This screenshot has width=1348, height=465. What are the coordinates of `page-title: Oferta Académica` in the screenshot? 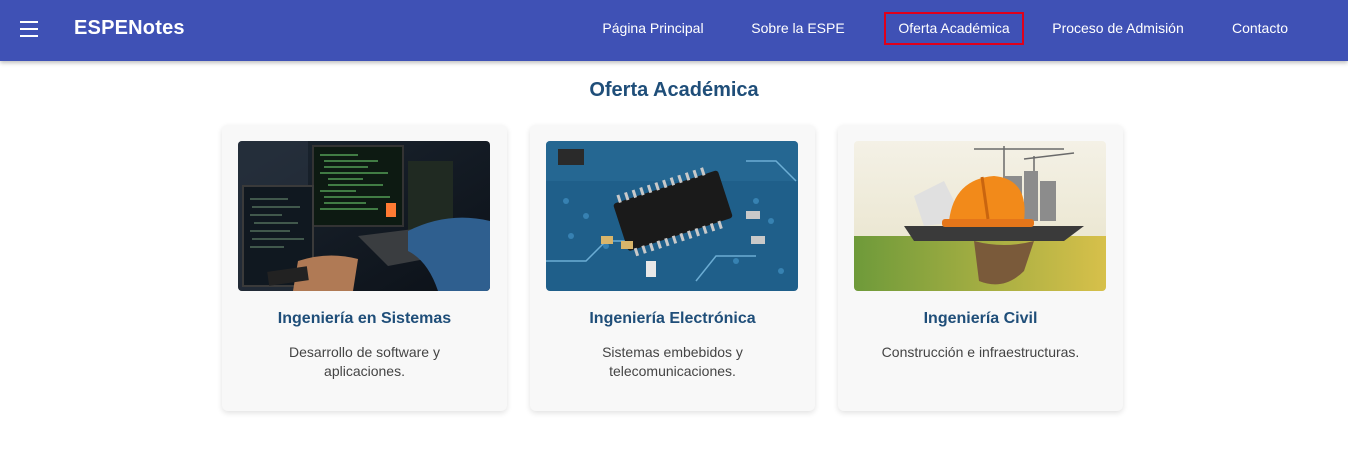 It's located at (674, 90).